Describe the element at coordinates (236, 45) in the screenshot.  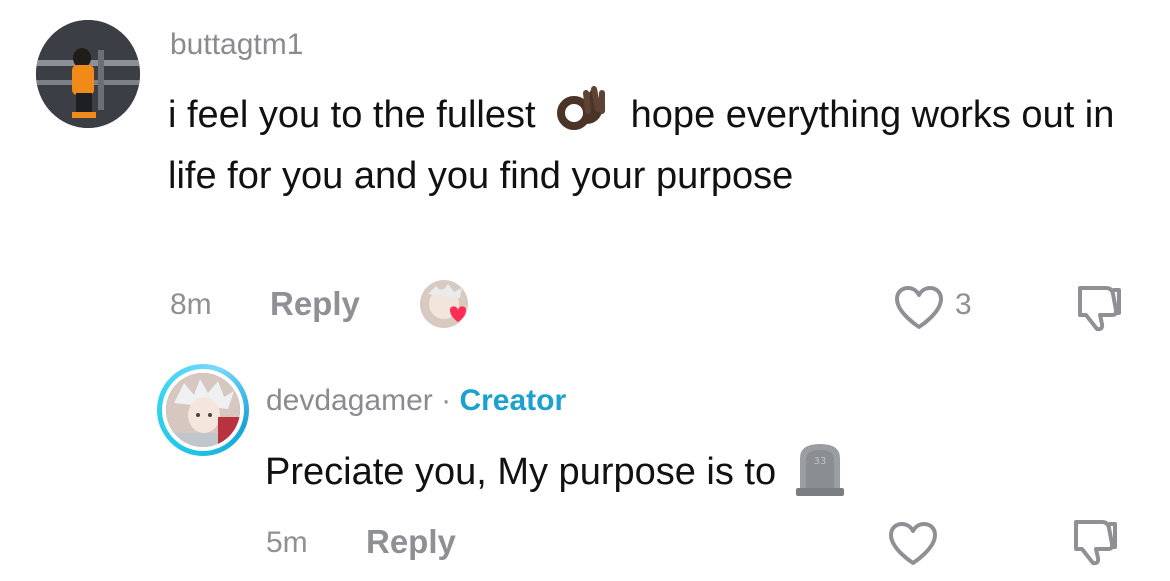
I see `comment-username: buttagtm1` at that location.